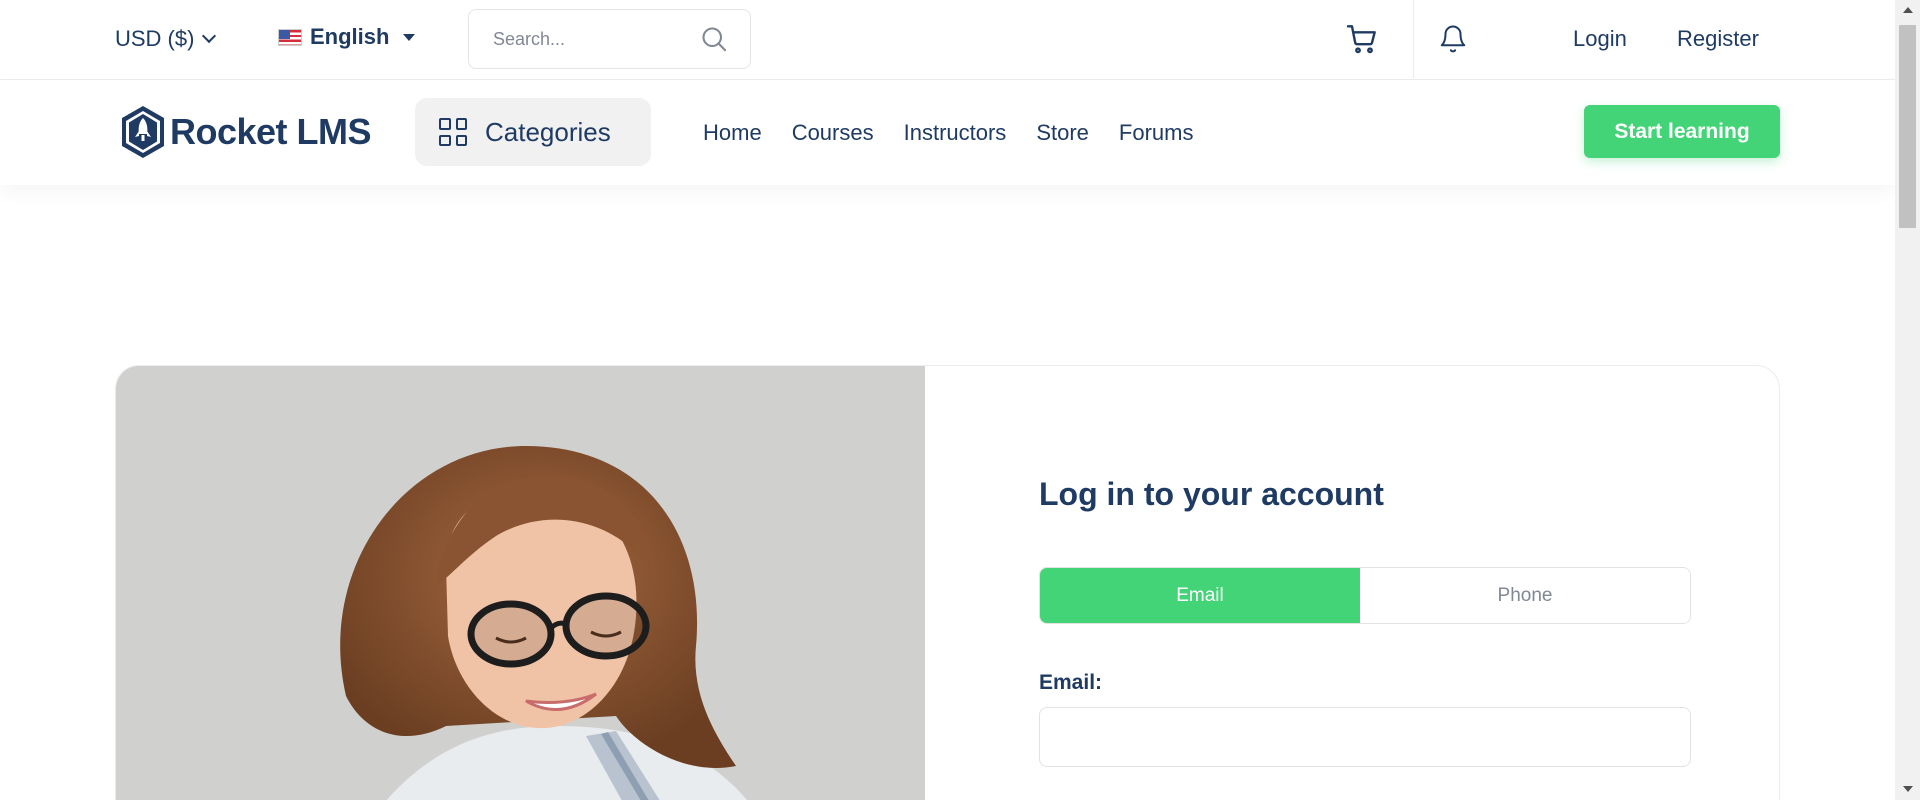 The image size is (1920, 800). What do you see at coordinates (1600, 39) in the screenshot?
I see `login-link: Login` at bounding box center [1600, 39].